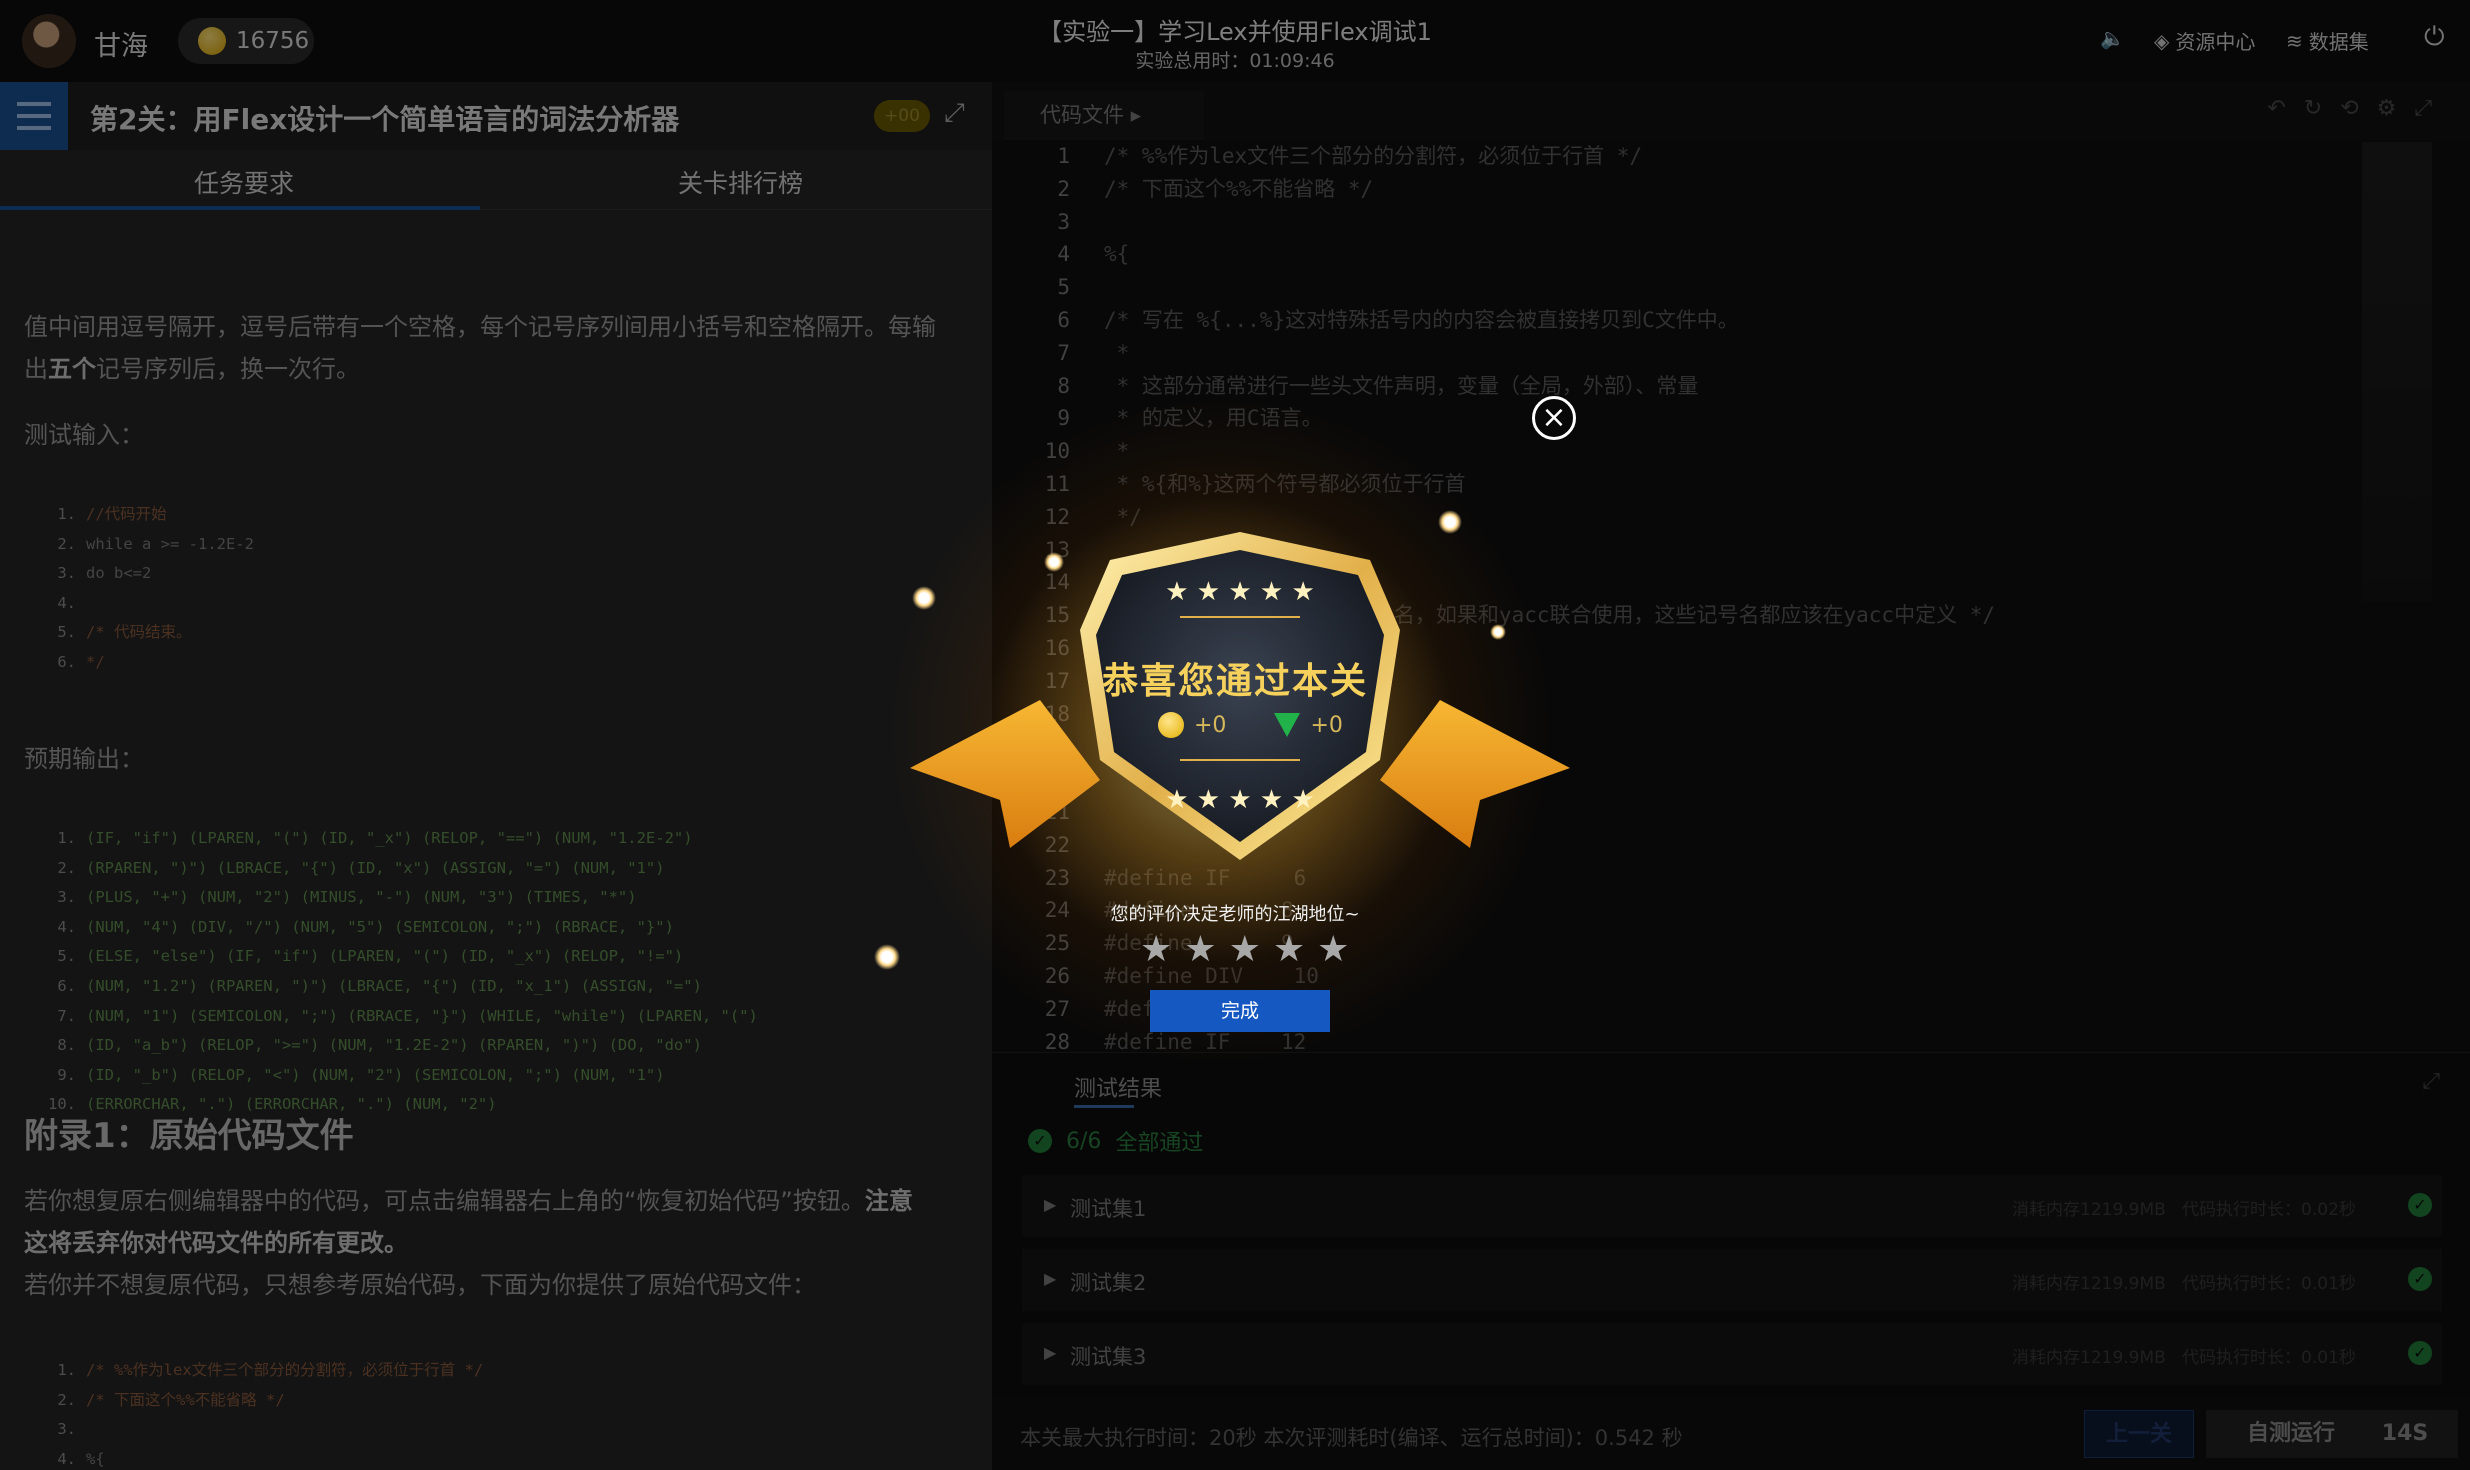 The width and height of the screenshot is (2470, 1470). I want to click on rating-stars: ★ ★ ★ ★ ★, so click(1244, 950).